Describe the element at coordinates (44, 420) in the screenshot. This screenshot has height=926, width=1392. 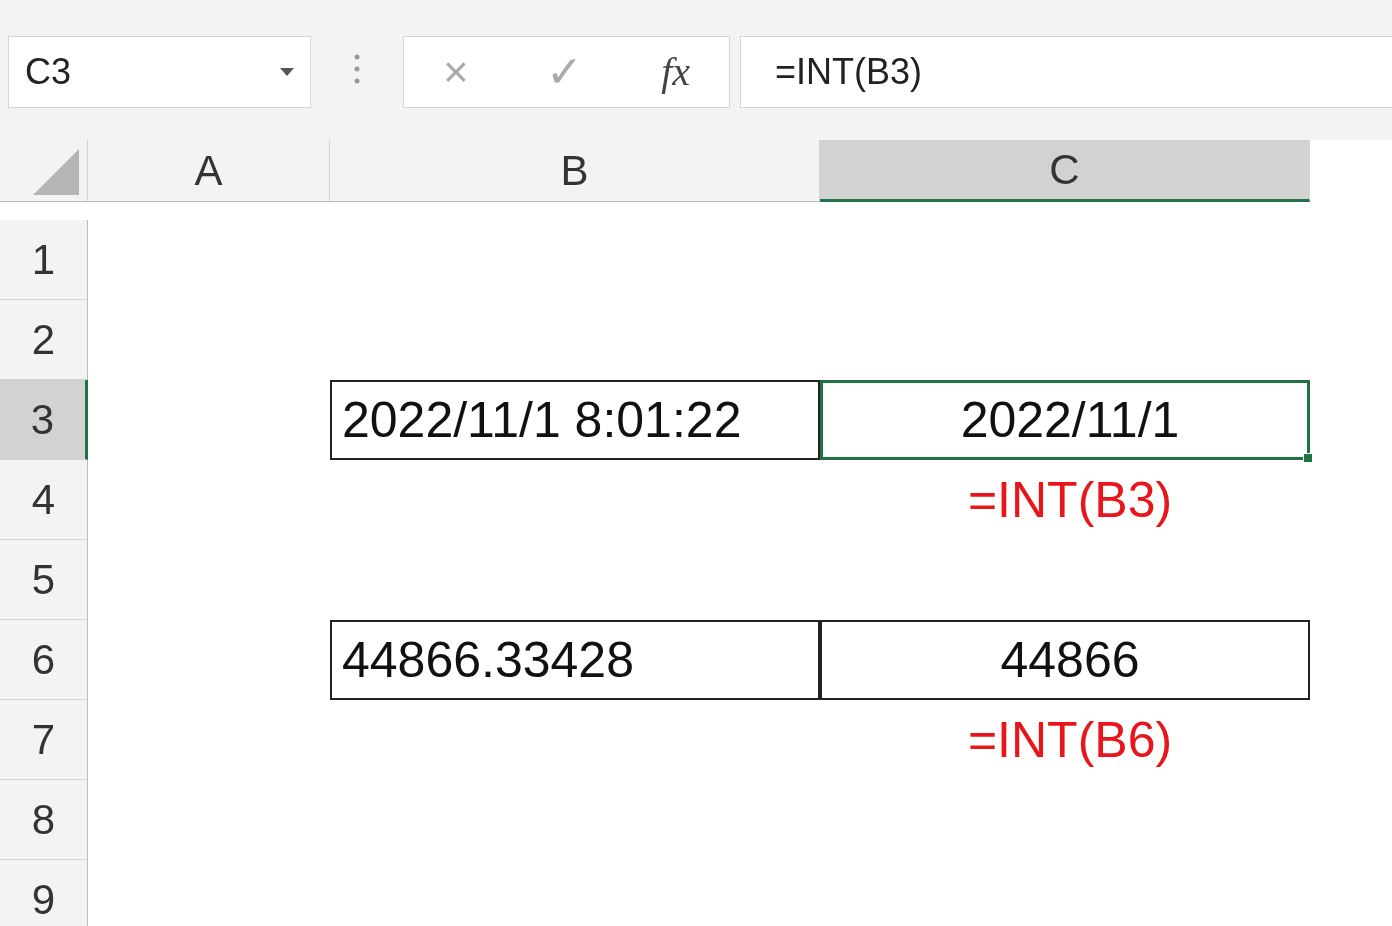
I see `row-header: 3` at that location.